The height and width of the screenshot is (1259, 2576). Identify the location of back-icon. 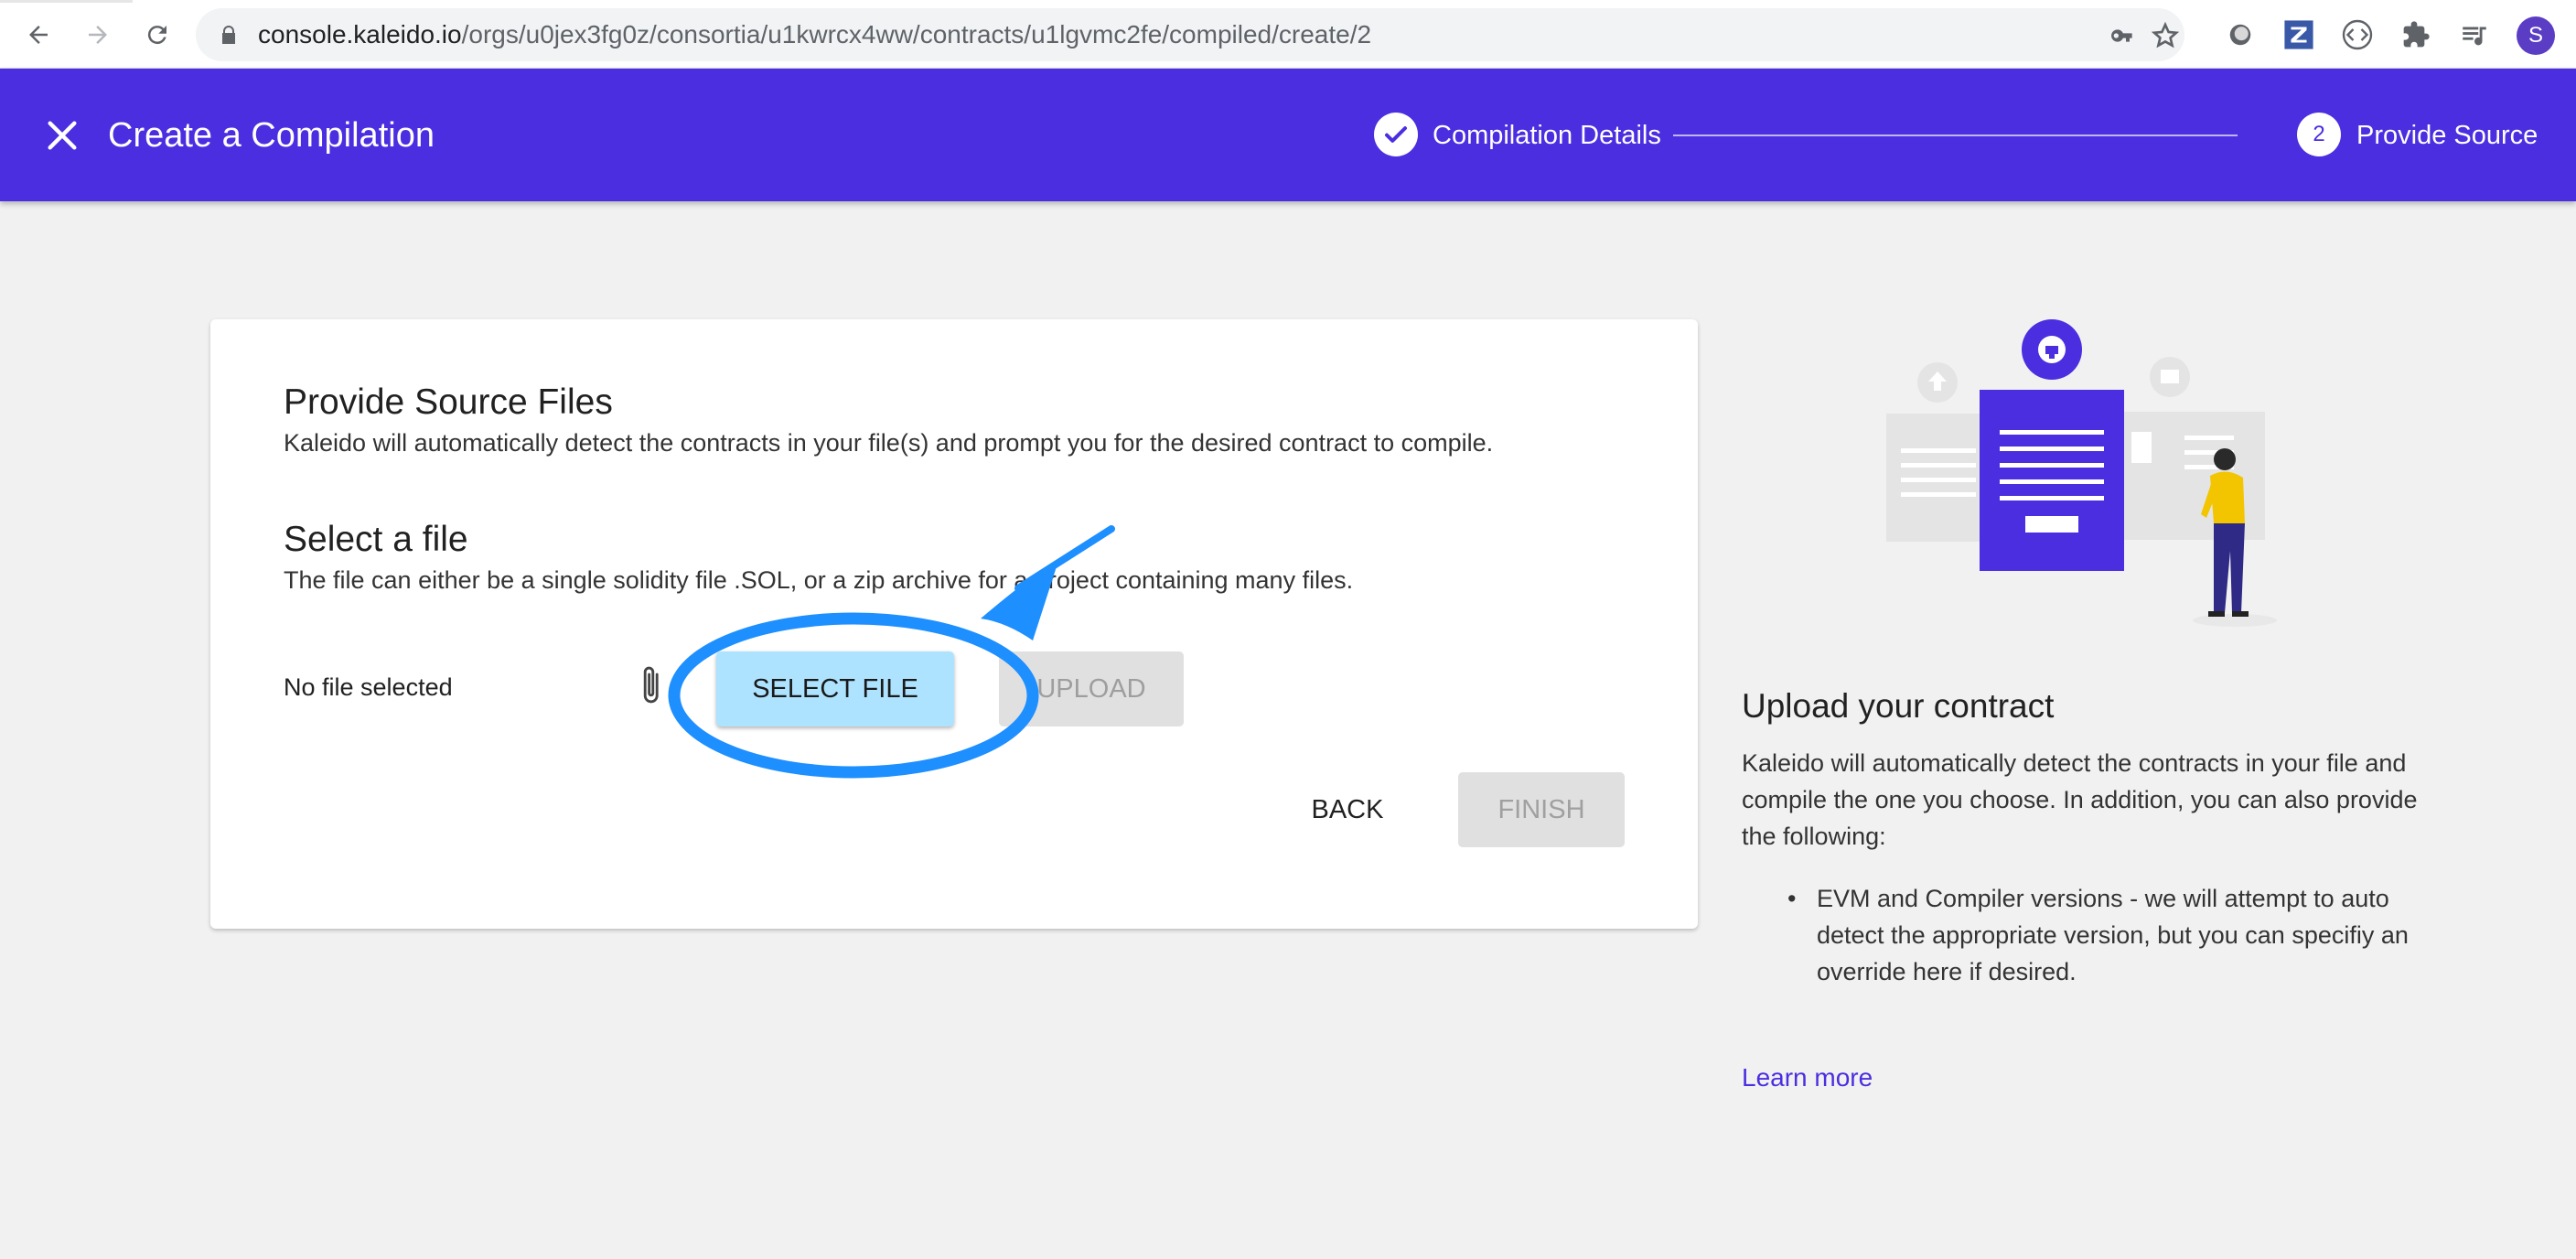
(38, 35).